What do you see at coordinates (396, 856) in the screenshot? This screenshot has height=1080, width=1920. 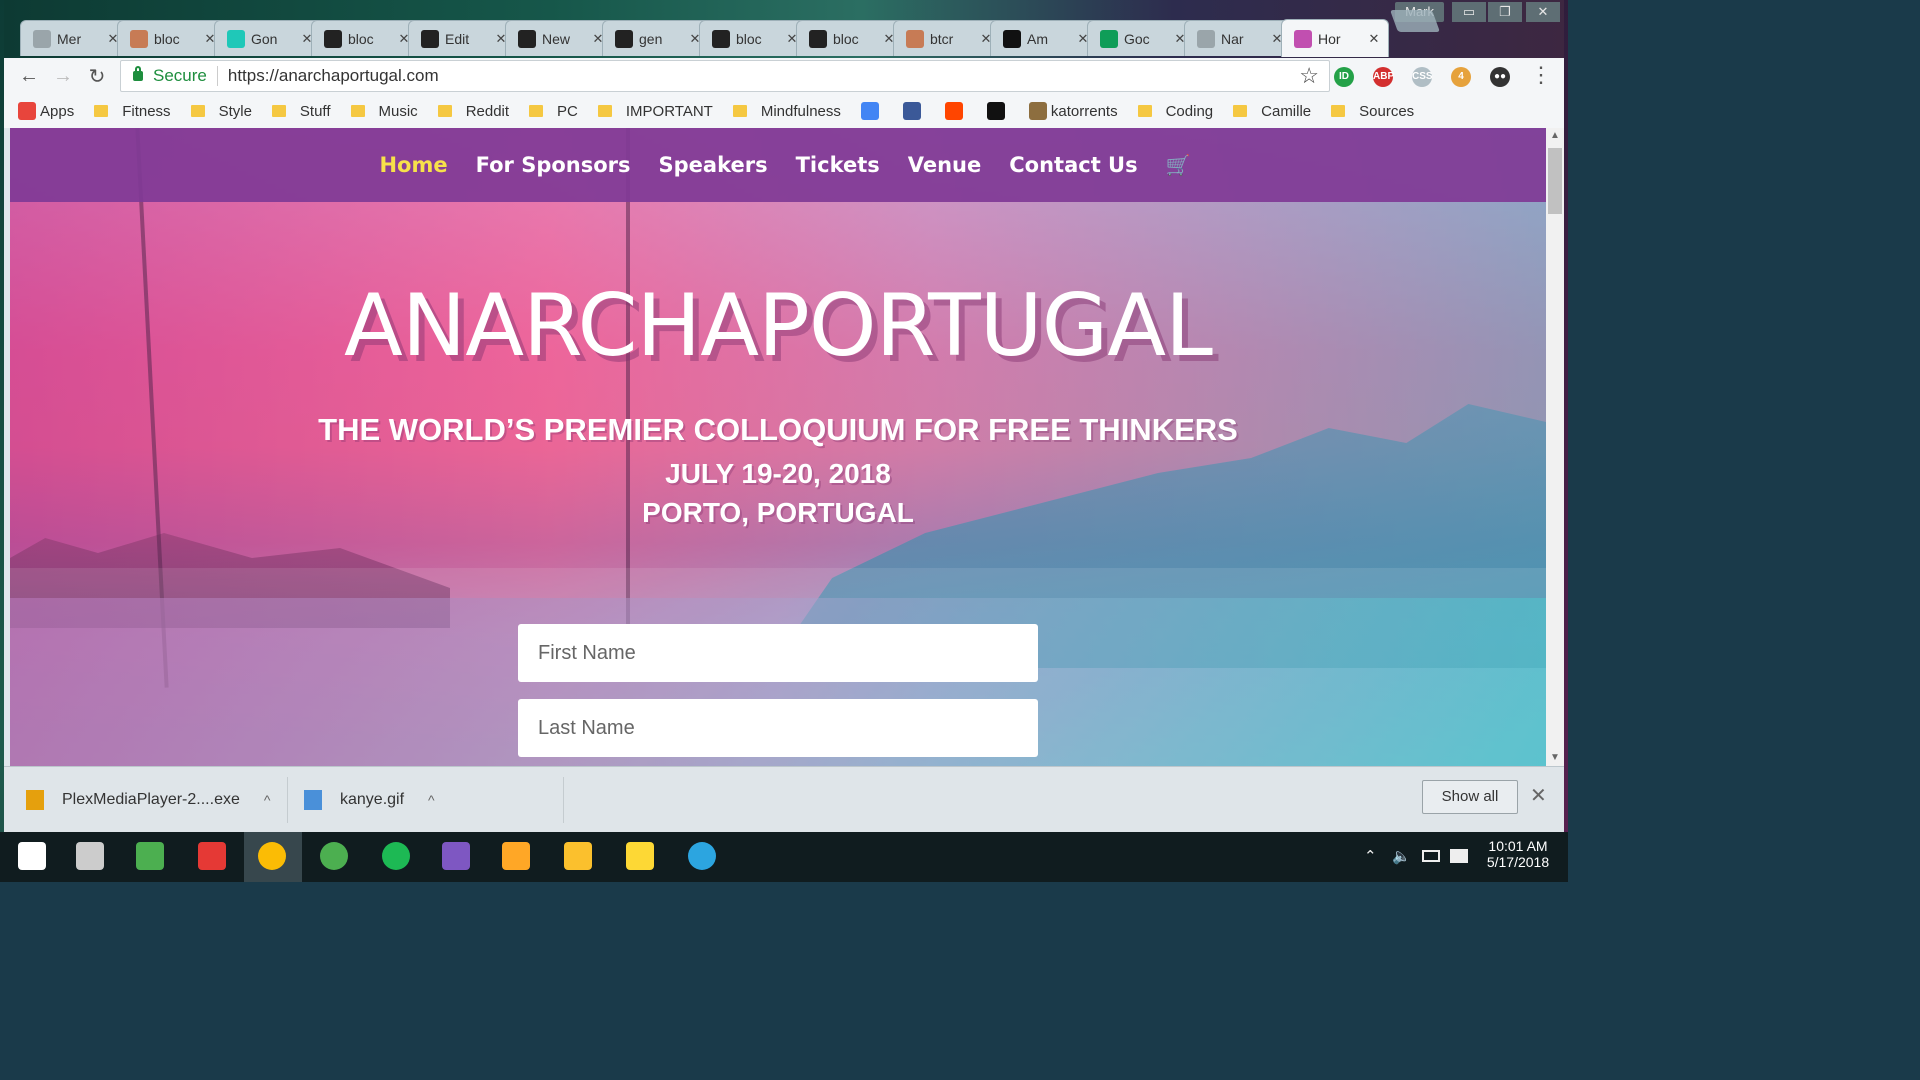 I see `spotify-icon` at bounding box center [396, 856].